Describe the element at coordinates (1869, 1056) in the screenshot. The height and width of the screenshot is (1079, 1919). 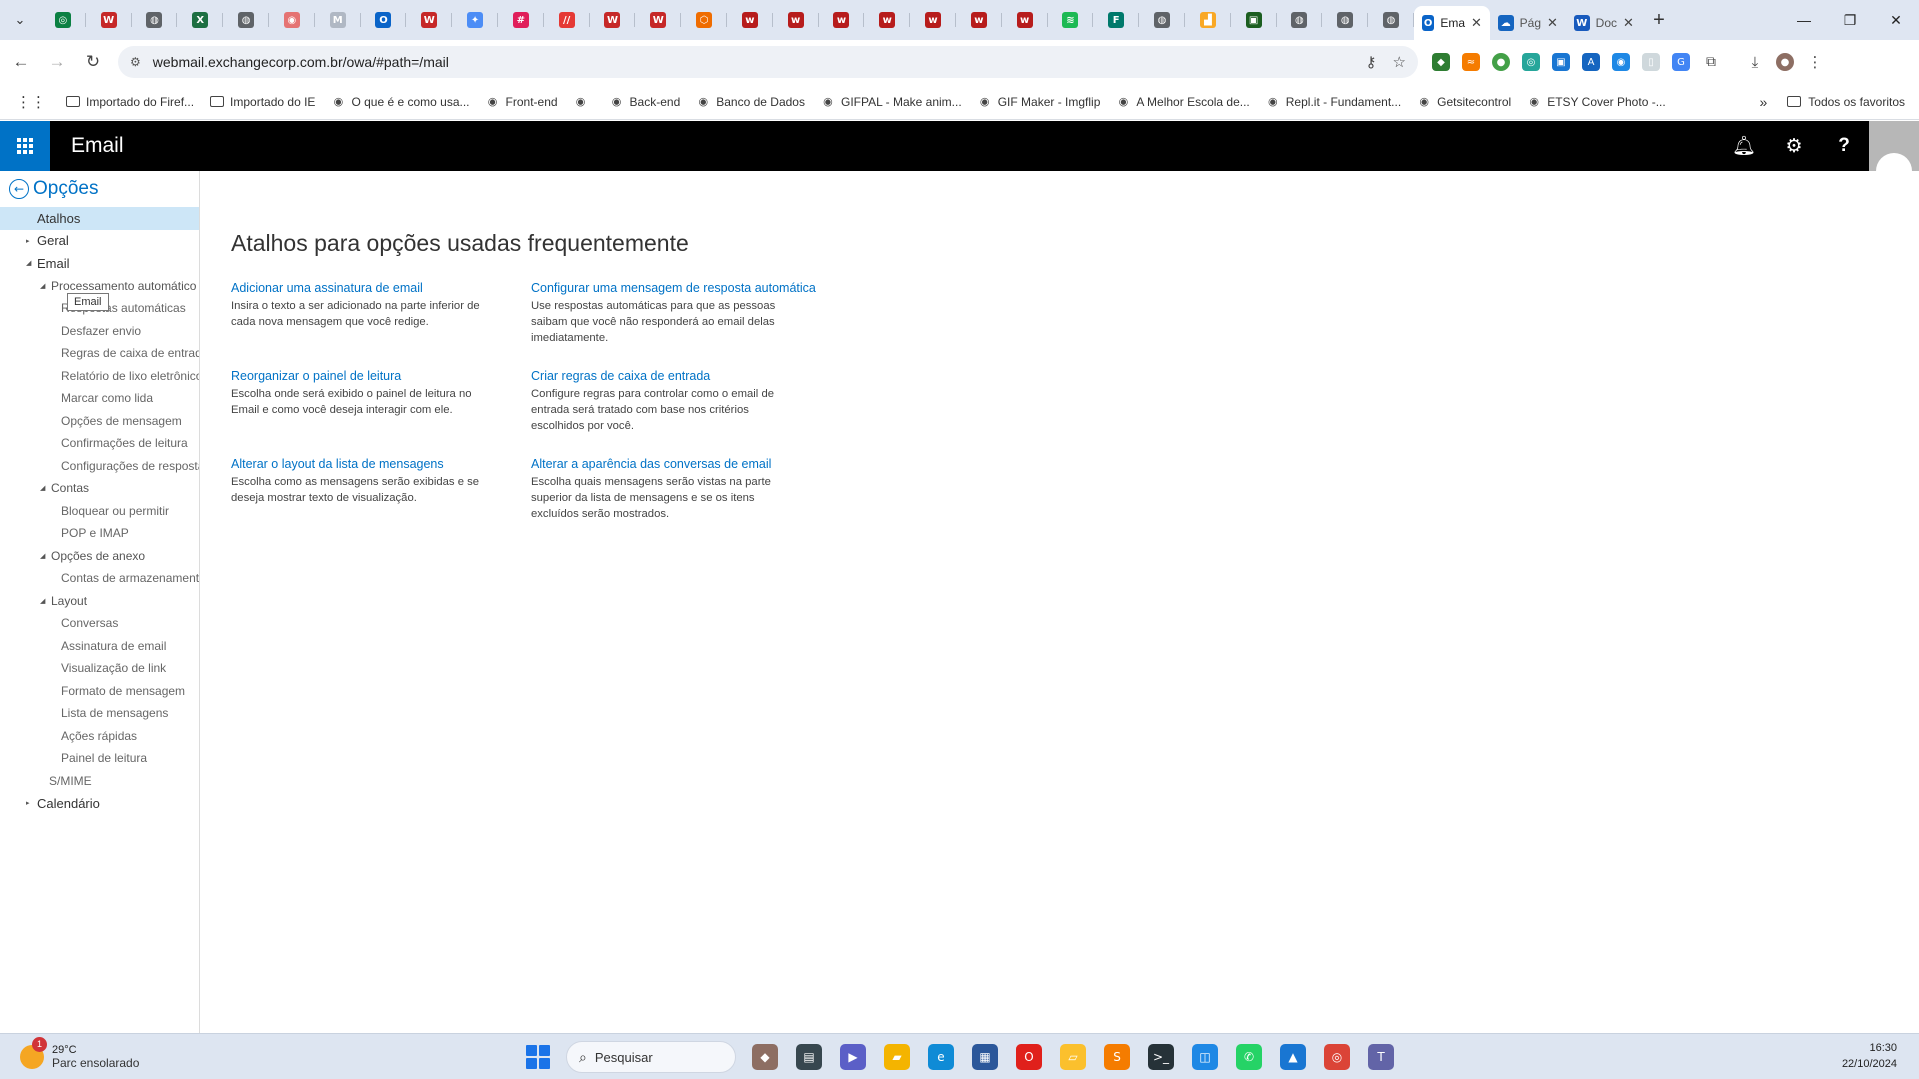
I see `system-clock: 16:30 22/10/2024` at that location.